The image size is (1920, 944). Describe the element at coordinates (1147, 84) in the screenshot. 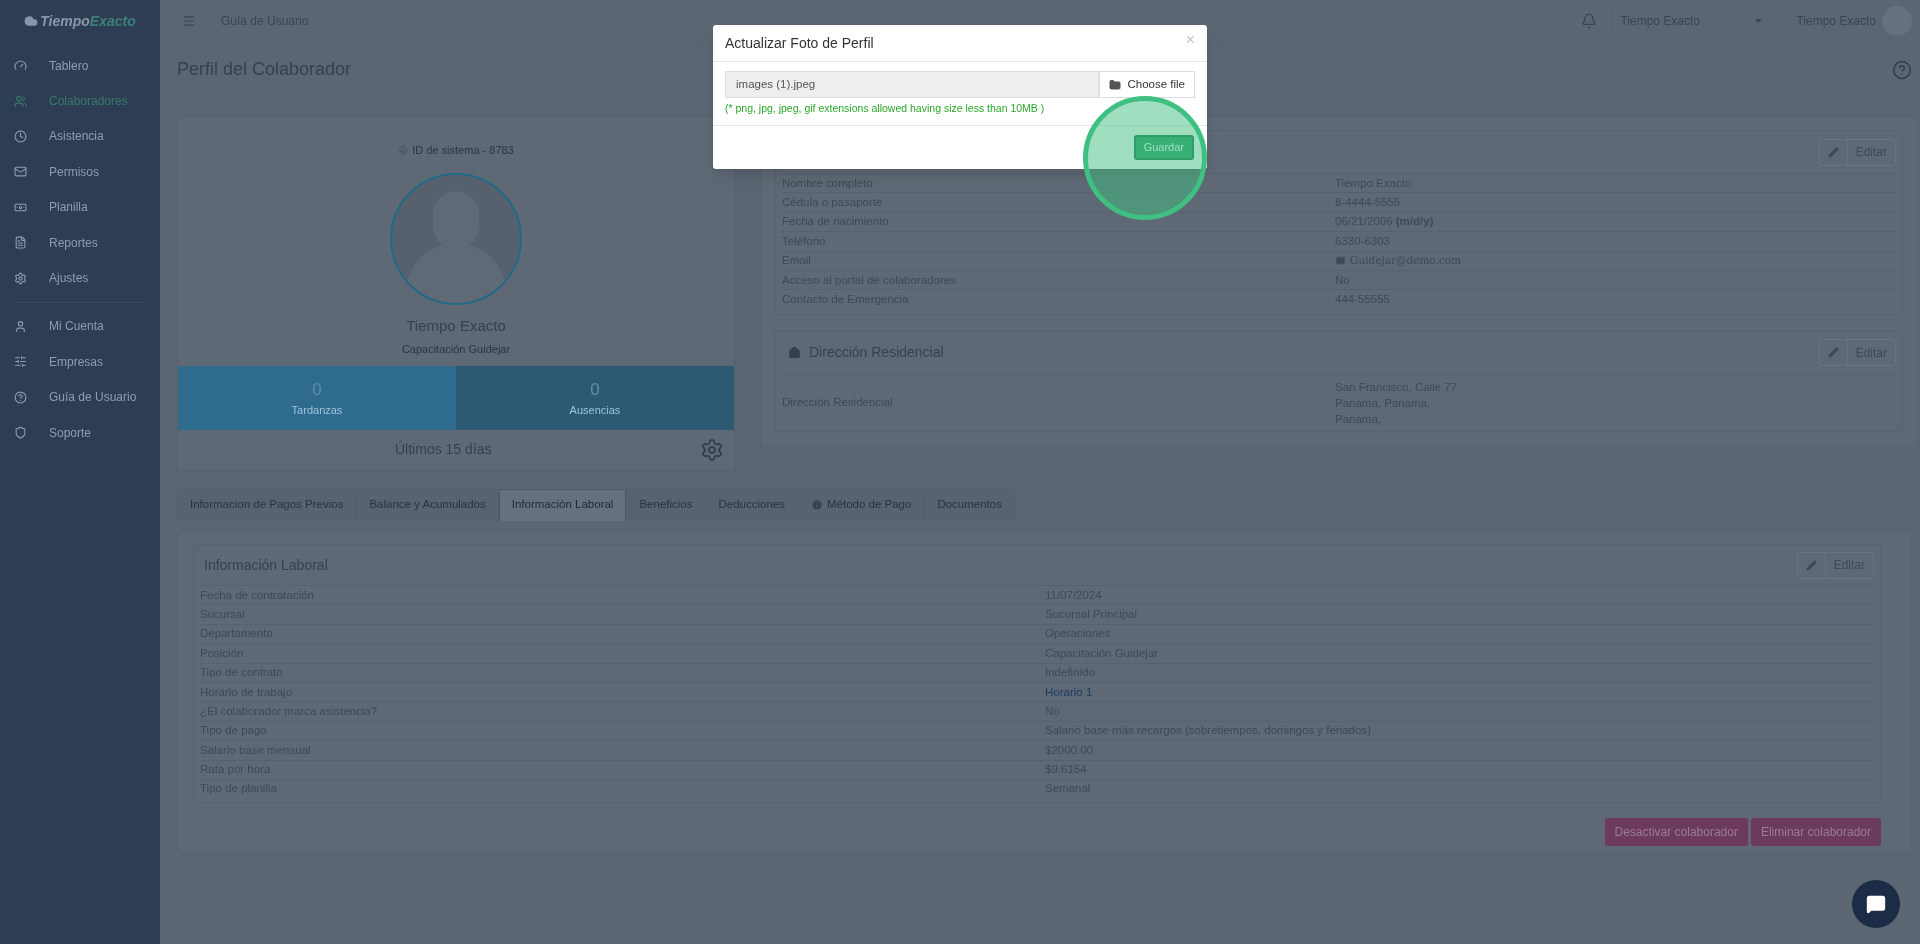

I see `choose-file-button: Choose file` at that location.